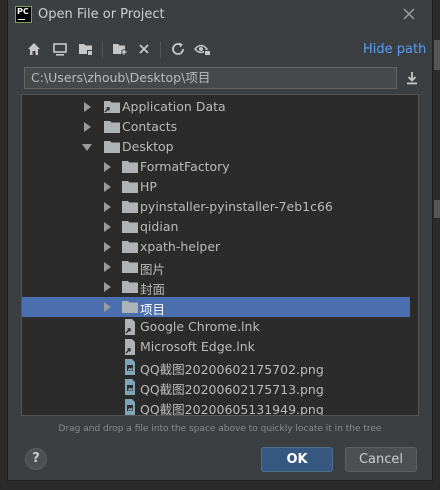 Image resolution: width=440 pixels, height=490 pixels. I want to click on tree-row: Application Data, so click(216, 107).